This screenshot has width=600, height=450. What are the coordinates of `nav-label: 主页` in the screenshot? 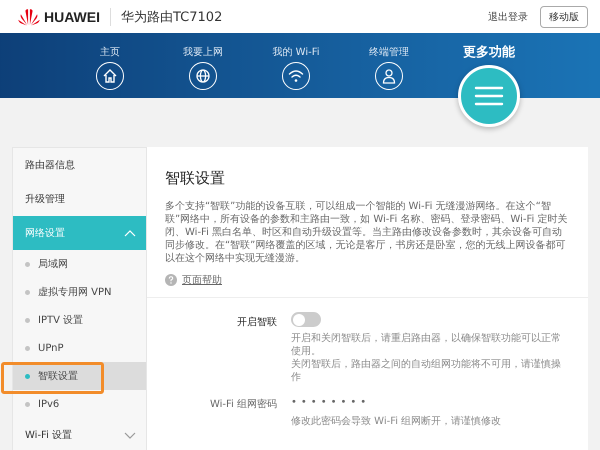 It's located at (110, 52).